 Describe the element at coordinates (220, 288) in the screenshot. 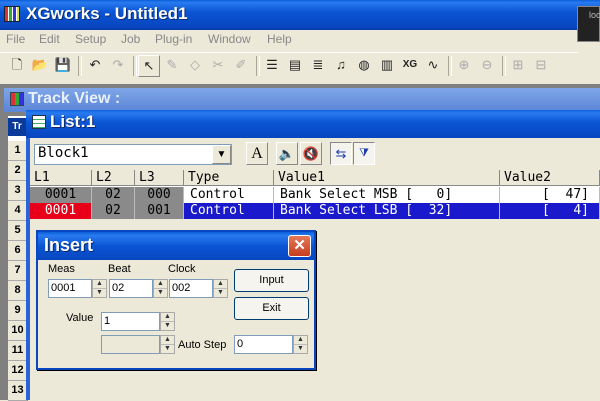

I see `clock-stepper: ▲ ▼` at that location.